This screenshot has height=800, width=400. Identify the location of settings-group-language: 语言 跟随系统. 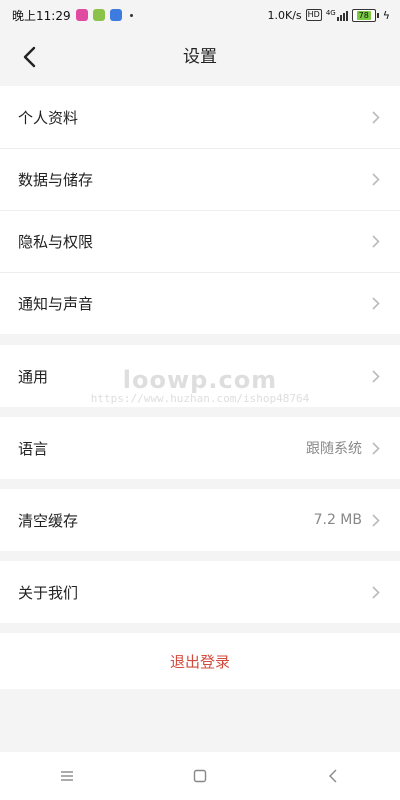
(200, 448).